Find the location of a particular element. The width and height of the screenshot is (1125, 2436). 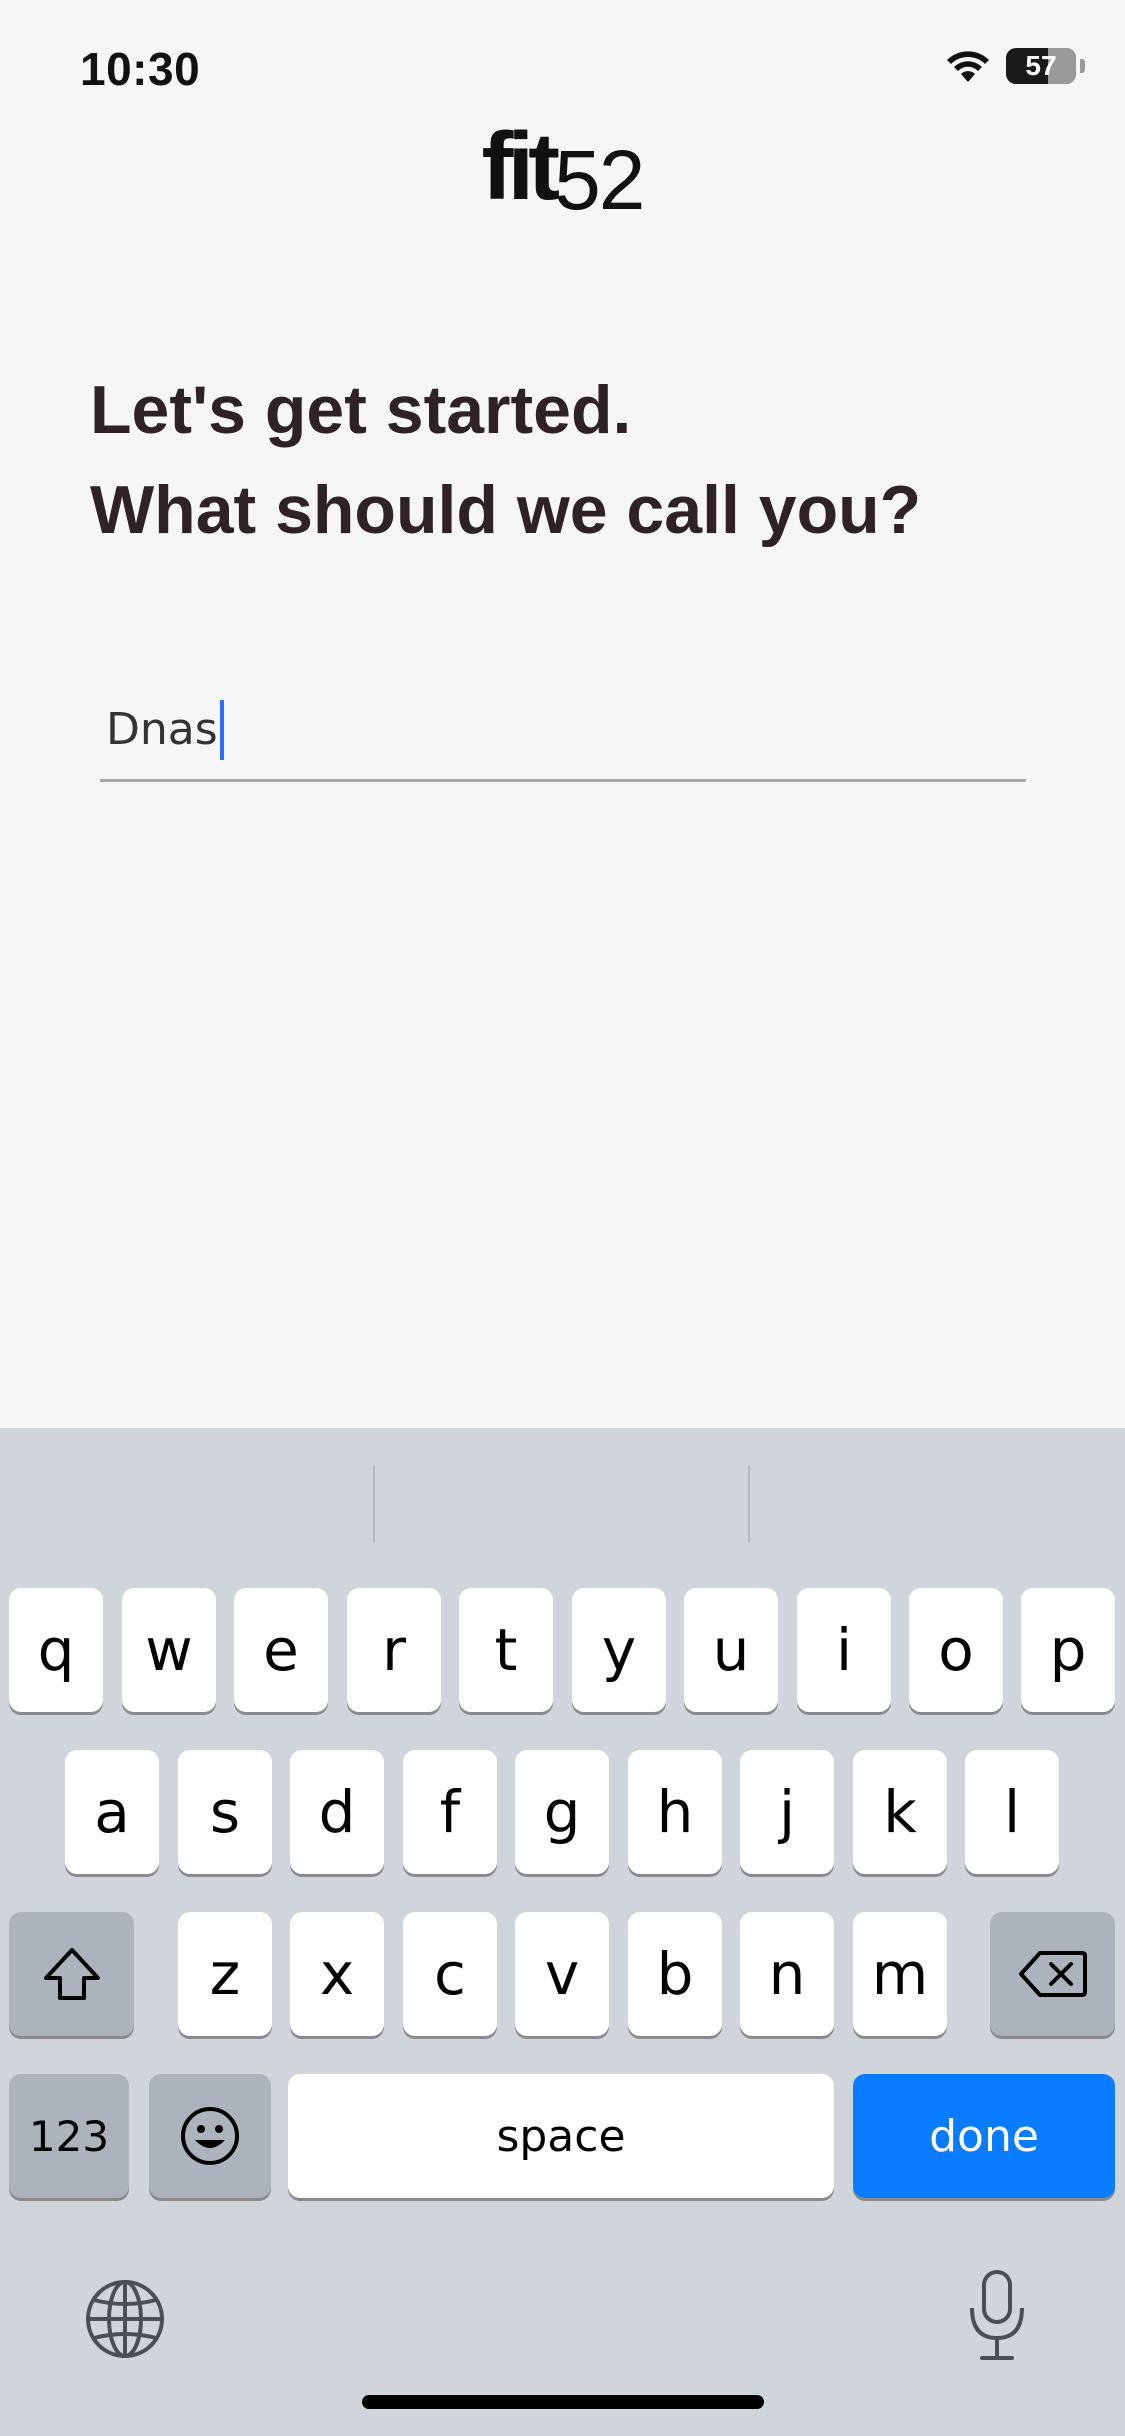

key-o: o is located at coordinates (956, 1650).